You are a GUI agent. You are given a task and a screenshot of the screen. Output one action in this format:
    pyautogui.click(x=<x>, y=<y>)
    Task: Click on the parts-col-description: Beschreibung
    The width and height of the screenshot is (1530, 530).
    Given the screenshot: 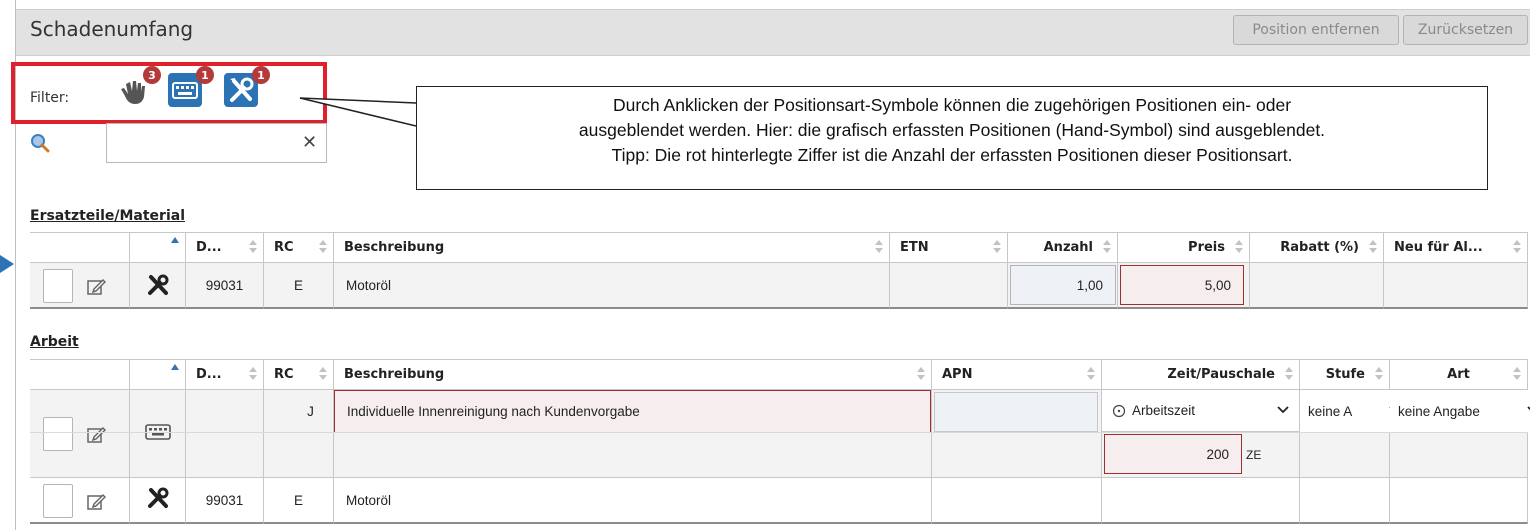 What is the action you would take?
    pyautogui.click(x=612, y=248)
    